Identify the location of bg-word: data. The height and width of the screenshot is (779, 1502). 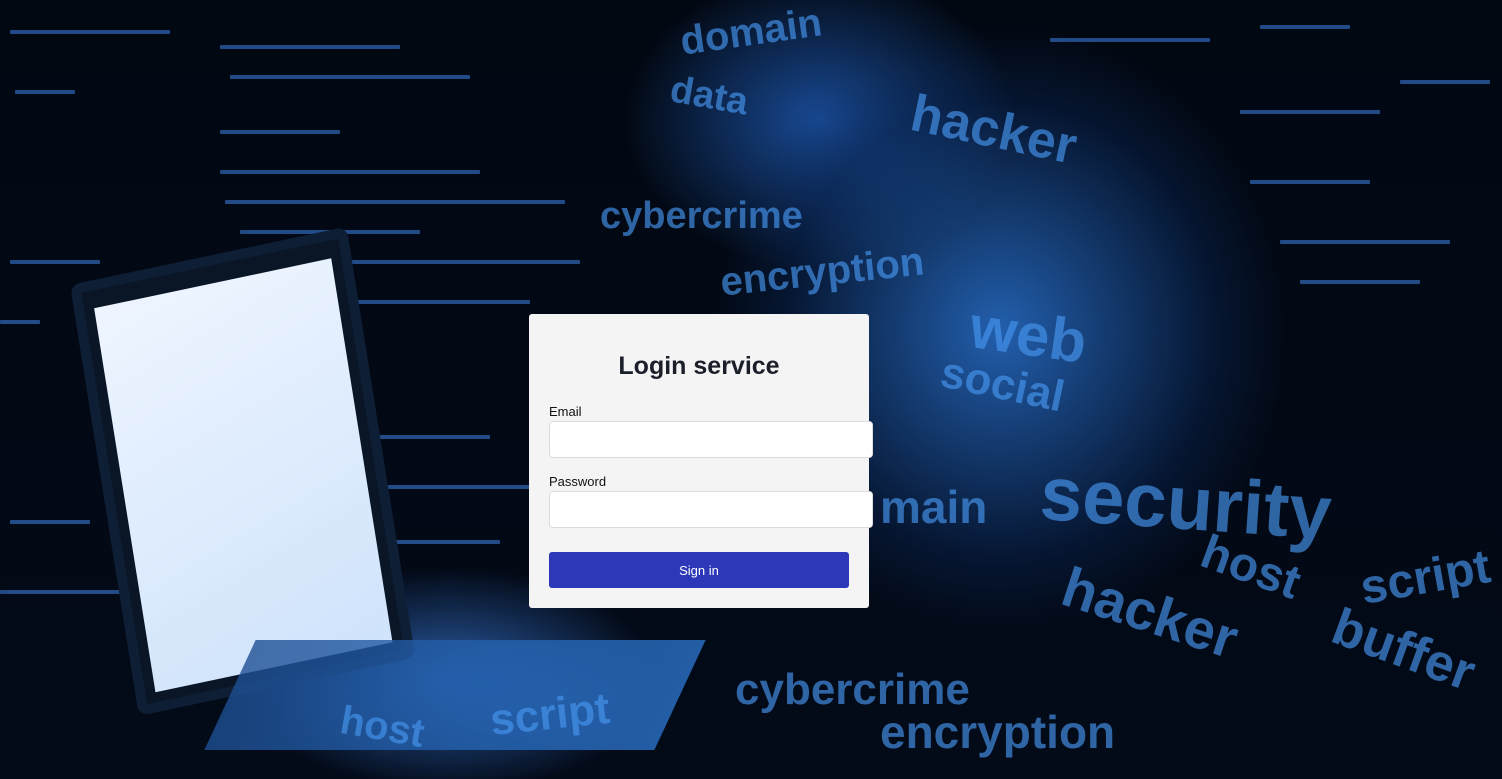
(709, 96).